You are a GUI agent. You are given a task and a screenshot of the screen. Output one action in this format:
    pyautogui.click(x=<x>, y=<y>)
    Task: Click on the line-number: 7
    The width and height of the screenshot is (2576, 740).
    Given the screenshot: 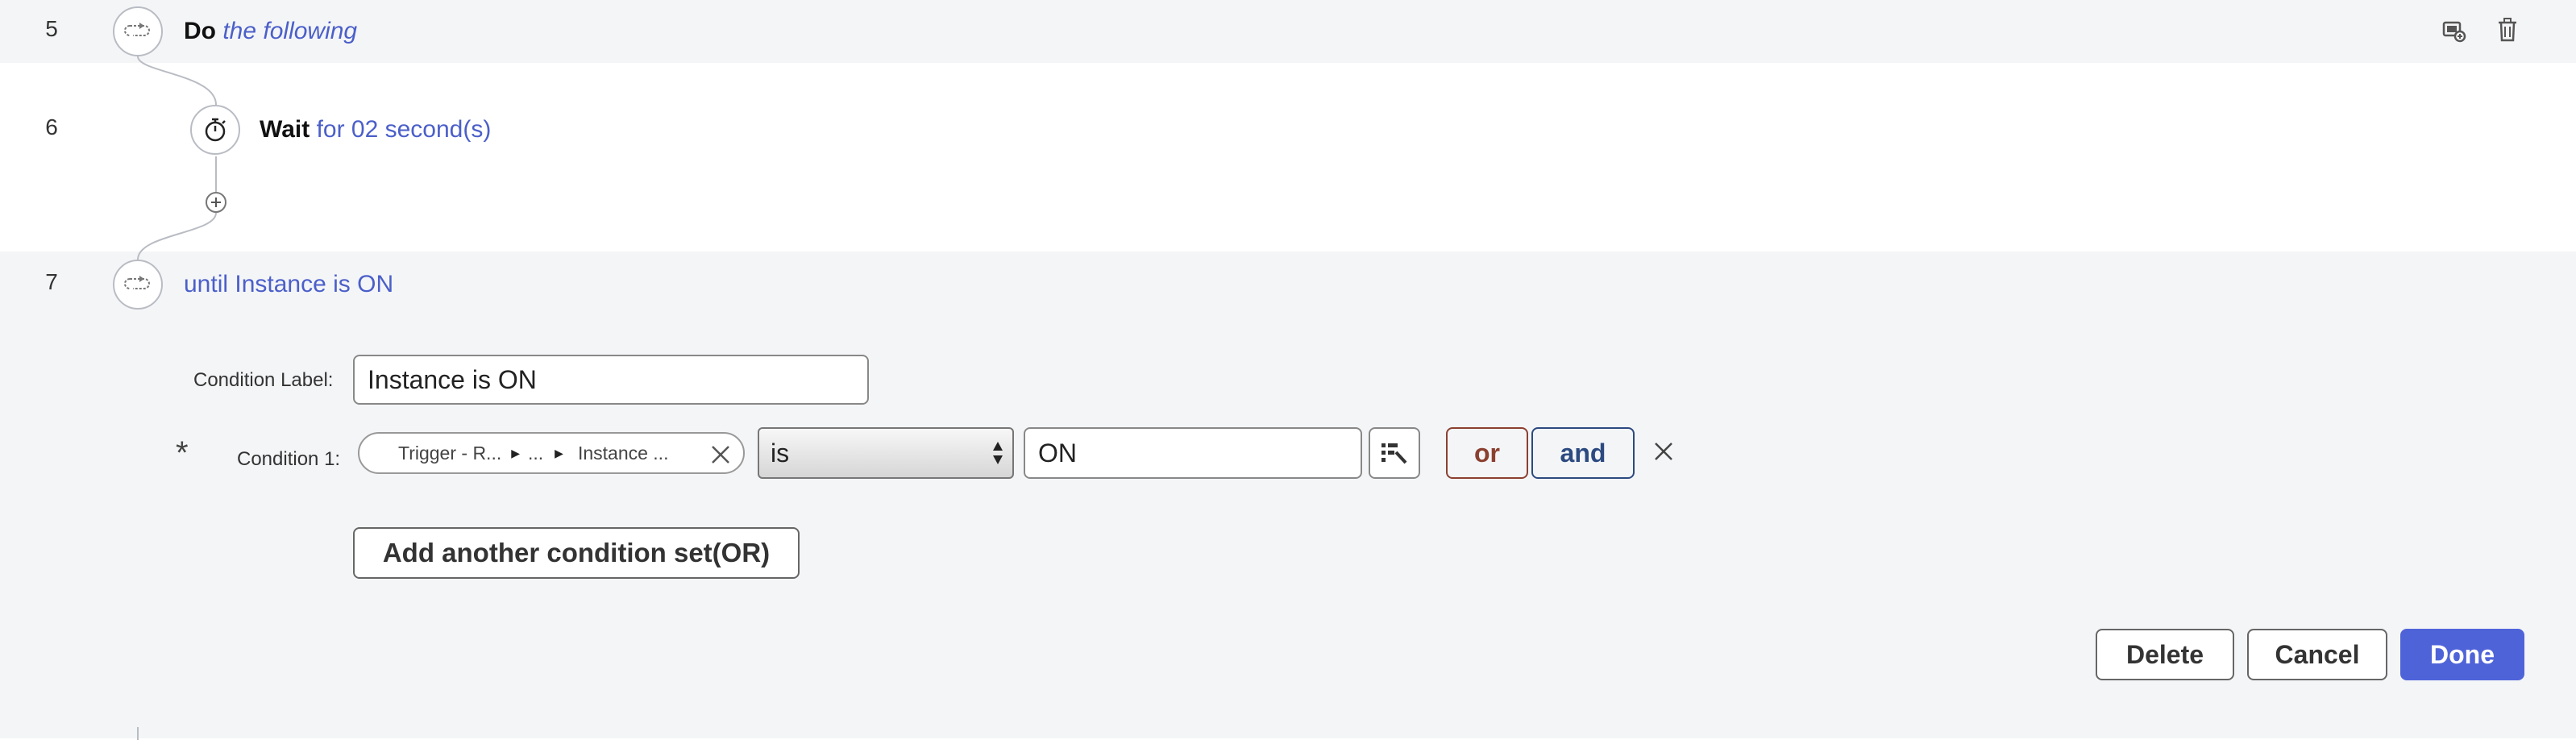 What is the action you would take?
    pyautogui.click(x=51, y=281)
    